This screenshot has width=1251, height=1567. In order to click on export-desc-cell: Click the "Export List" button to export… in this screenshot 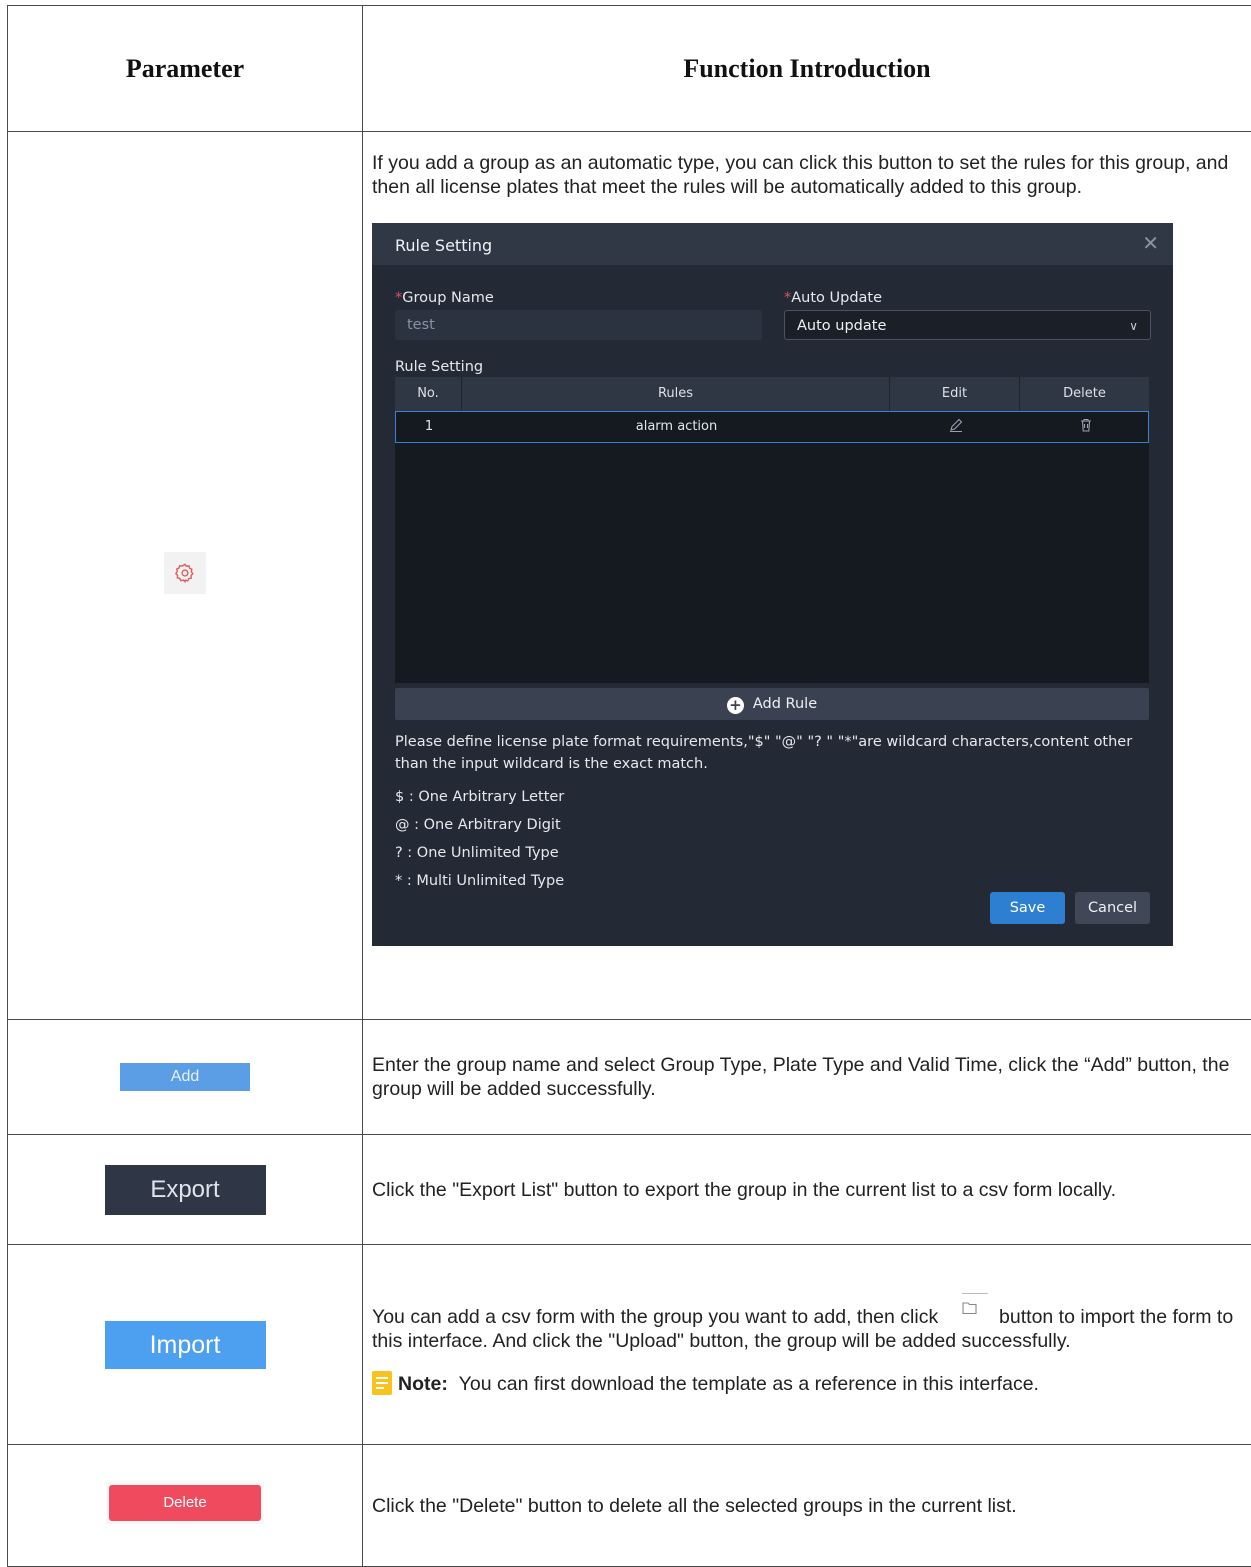, I will do `click(807, 1190)`.